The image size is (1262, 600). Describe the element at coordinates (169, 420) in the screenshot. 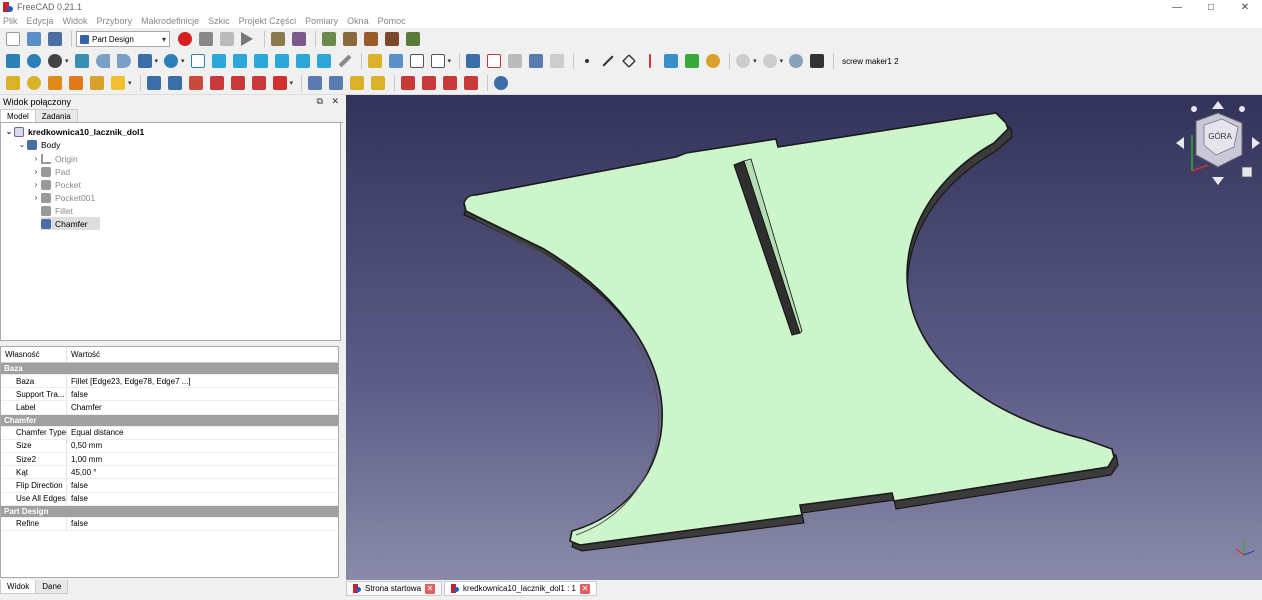

I see `property-group-chamfer: Chamfer` at that location.